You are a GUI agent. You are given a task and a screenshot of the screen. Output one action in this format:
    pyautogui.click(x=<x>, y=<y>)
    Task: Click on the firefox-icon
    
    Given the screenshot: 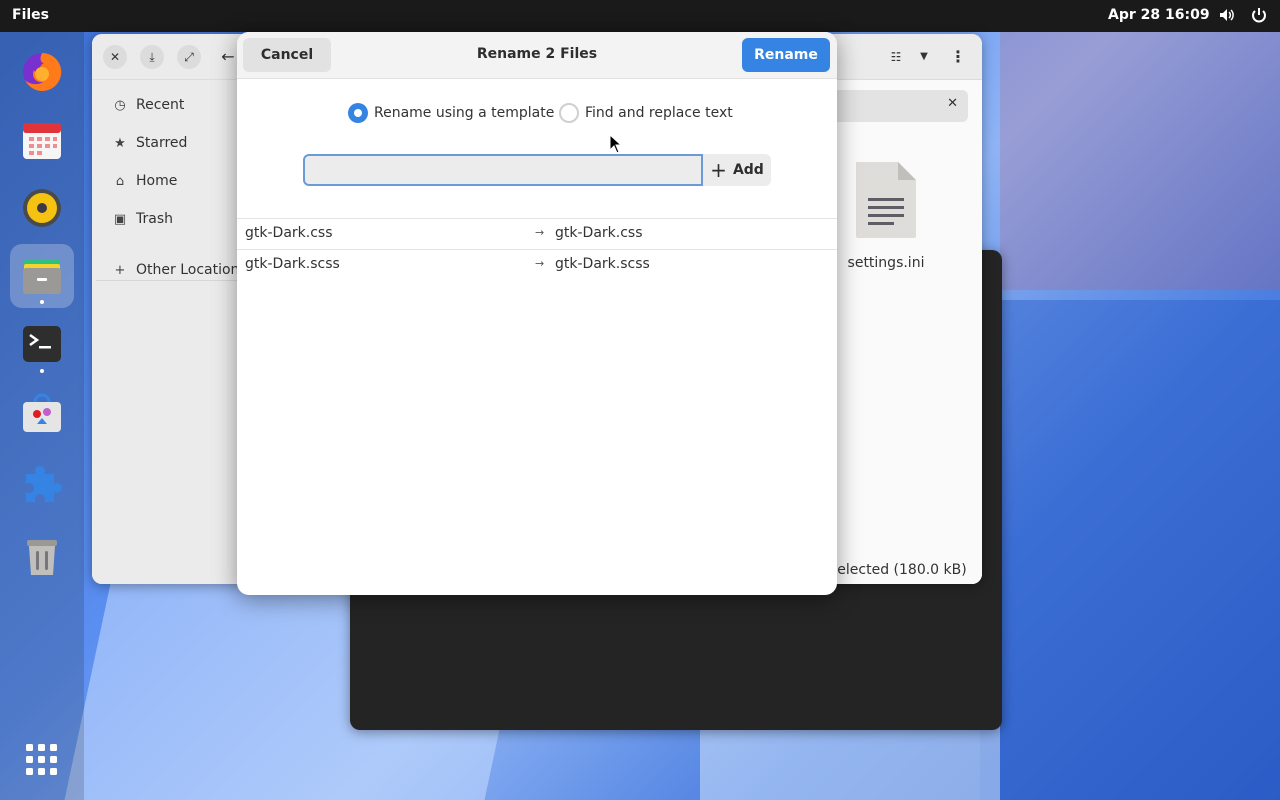 What is the action you would take?
    pyautogui.click(x=42, y=72)
    